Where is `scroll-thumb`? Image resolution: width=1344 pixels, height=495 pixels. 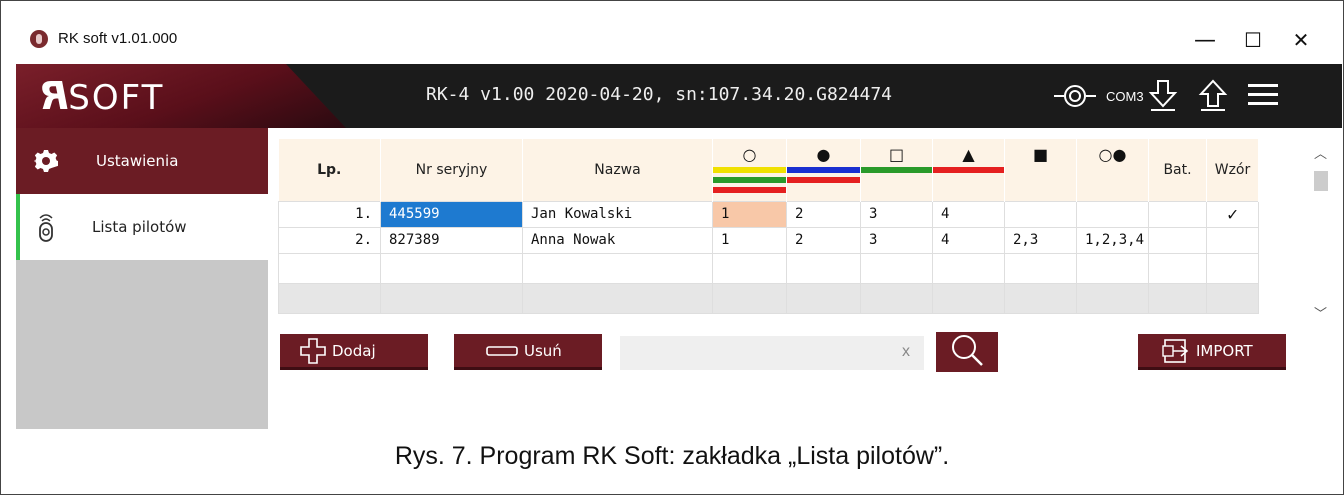 scroll-thumb is located at coordinates (1321, 181).